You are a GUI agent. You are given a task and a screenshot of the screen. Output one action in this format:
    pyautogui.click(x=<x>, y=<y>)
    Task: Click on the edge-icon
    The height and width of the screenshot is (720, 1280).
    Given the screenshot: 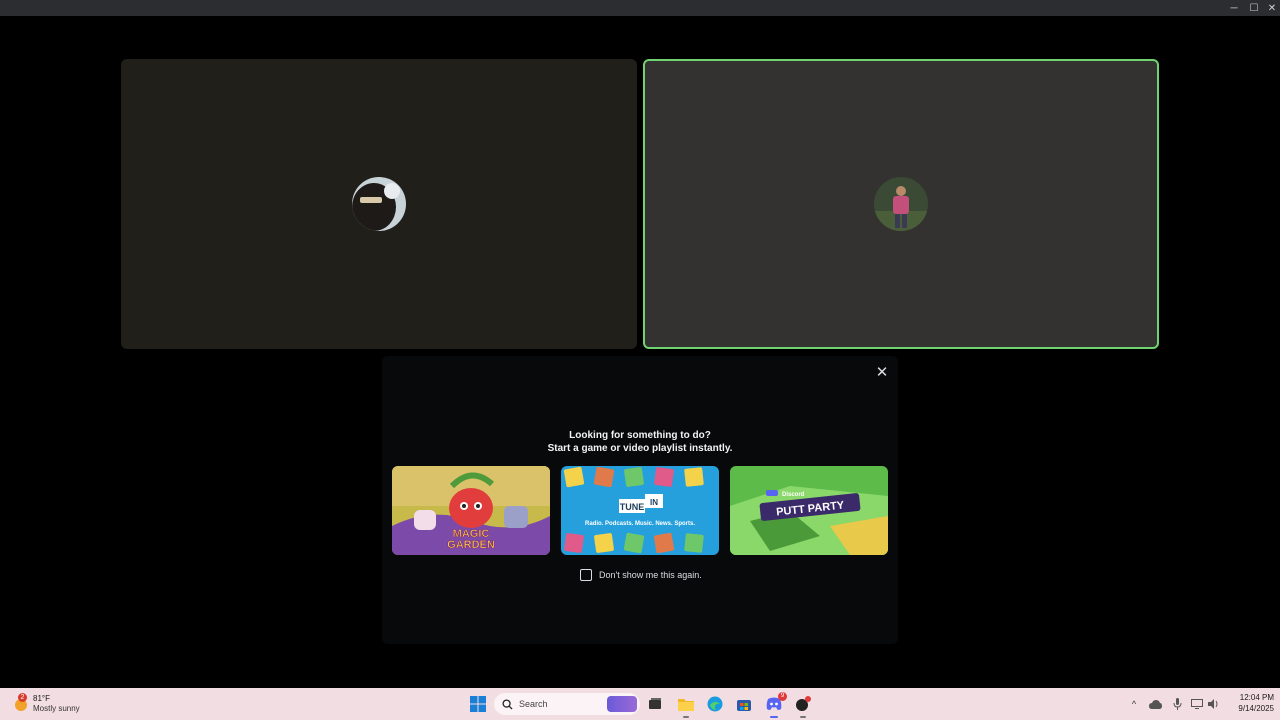 What is the action you would take?
    pyautogui.click(x=715, y=704)
    